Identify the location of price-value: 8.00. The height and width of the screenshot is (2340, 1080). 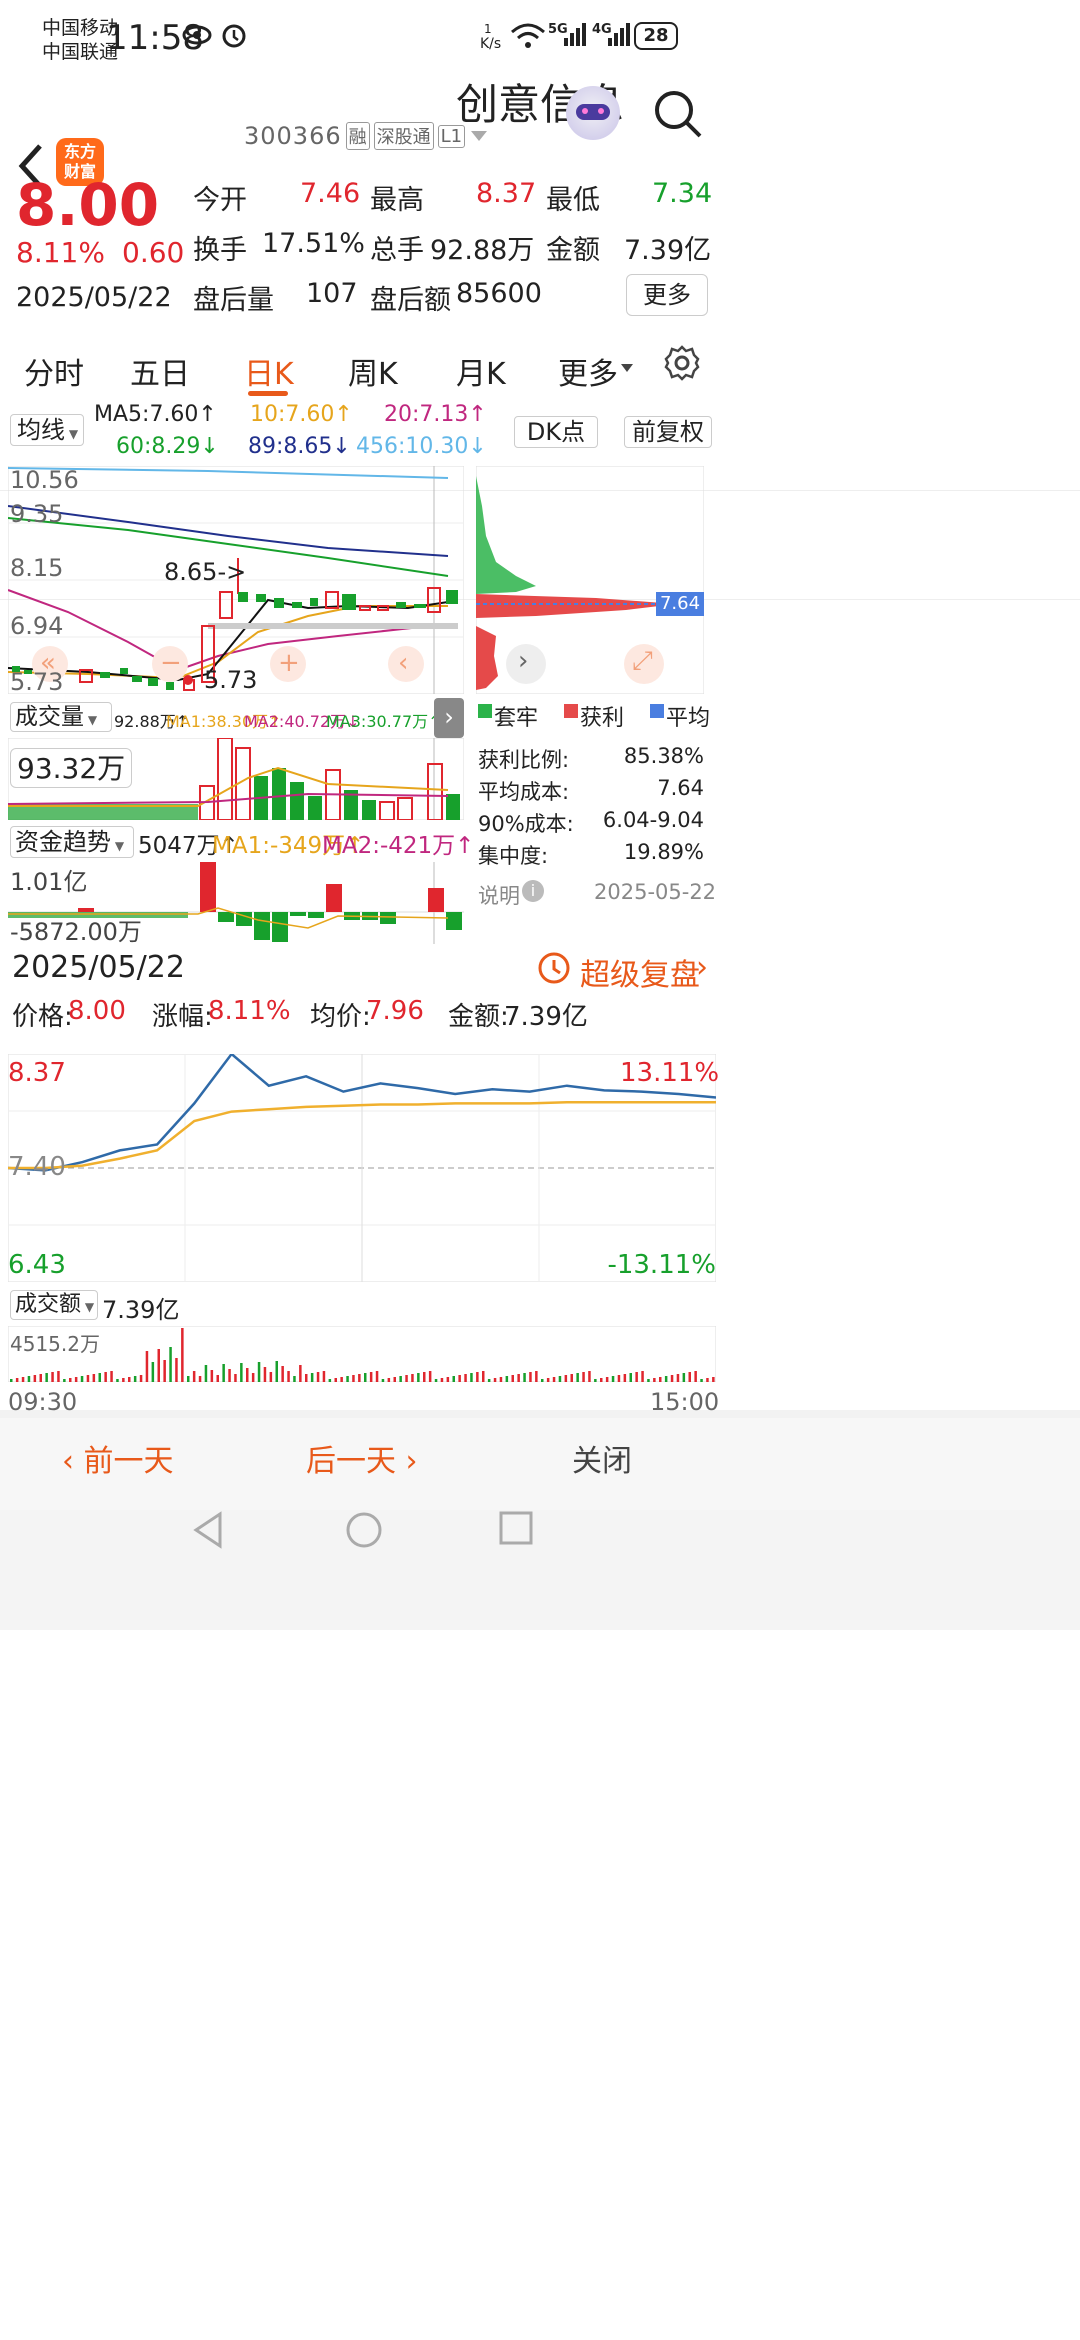
(97, 1011).